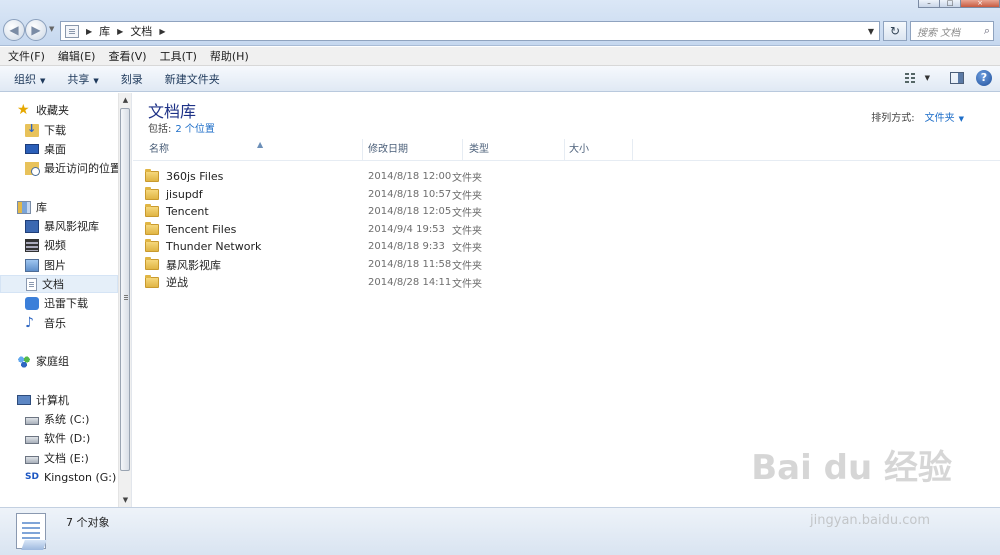  What do you see at coordinates (125, 500) in the screenshot?
I see `scroll-down-button: ▼` at bounding box center [125, 500].